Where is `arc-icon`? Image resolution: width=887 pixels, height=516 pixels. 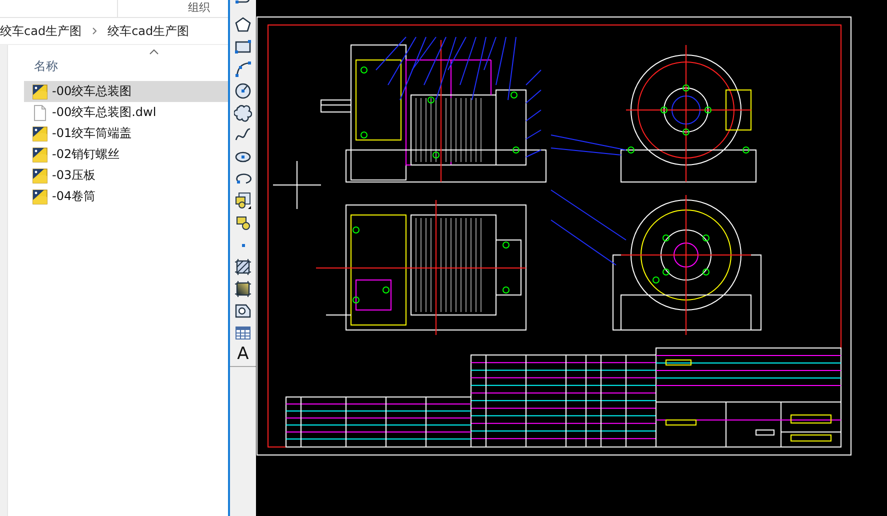
arc-icon is located at coordinates (243, 69).